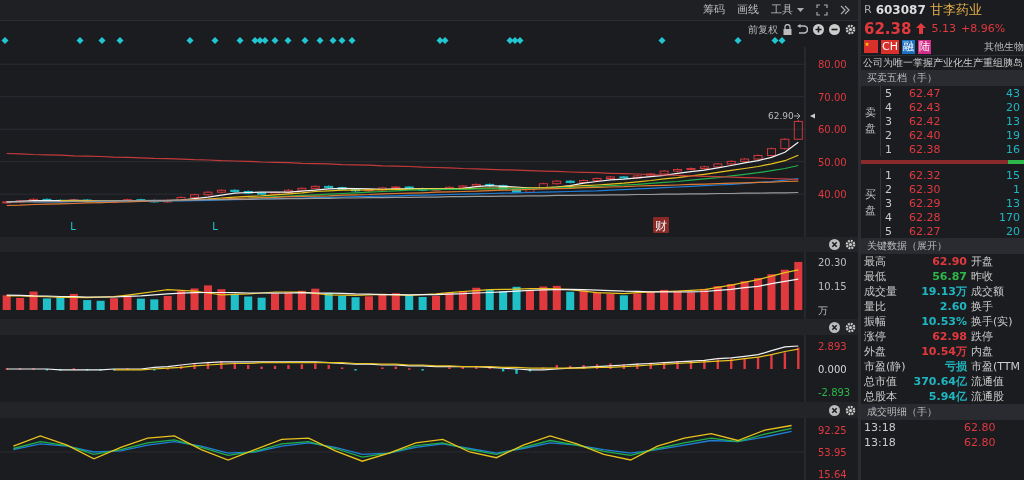 The image size is (1024, 480). I want to click on order-price: 62.40, so click(925, 135).